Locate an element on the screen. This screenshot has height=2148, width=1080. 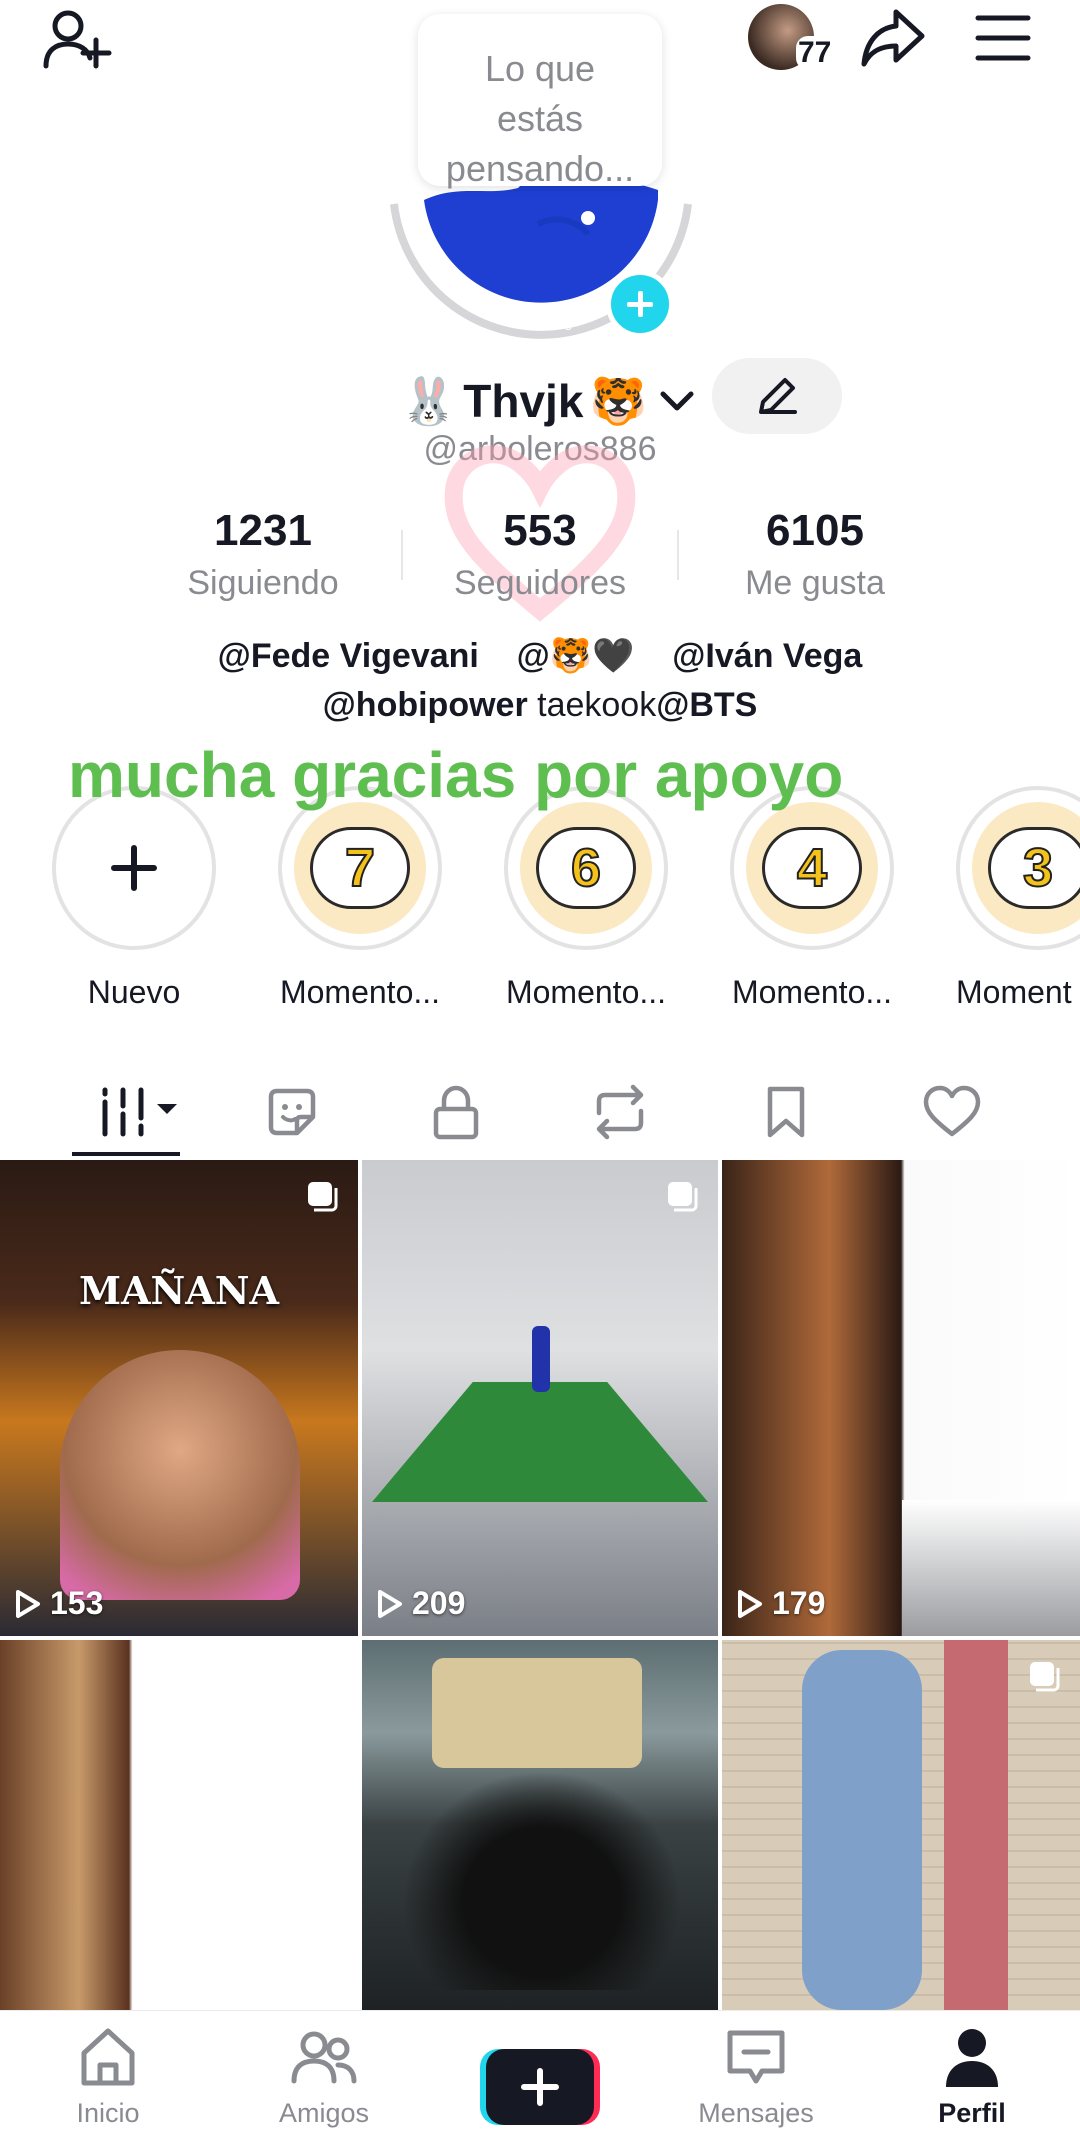
highlight-label: Moment is located at coordinates (1014, 992).